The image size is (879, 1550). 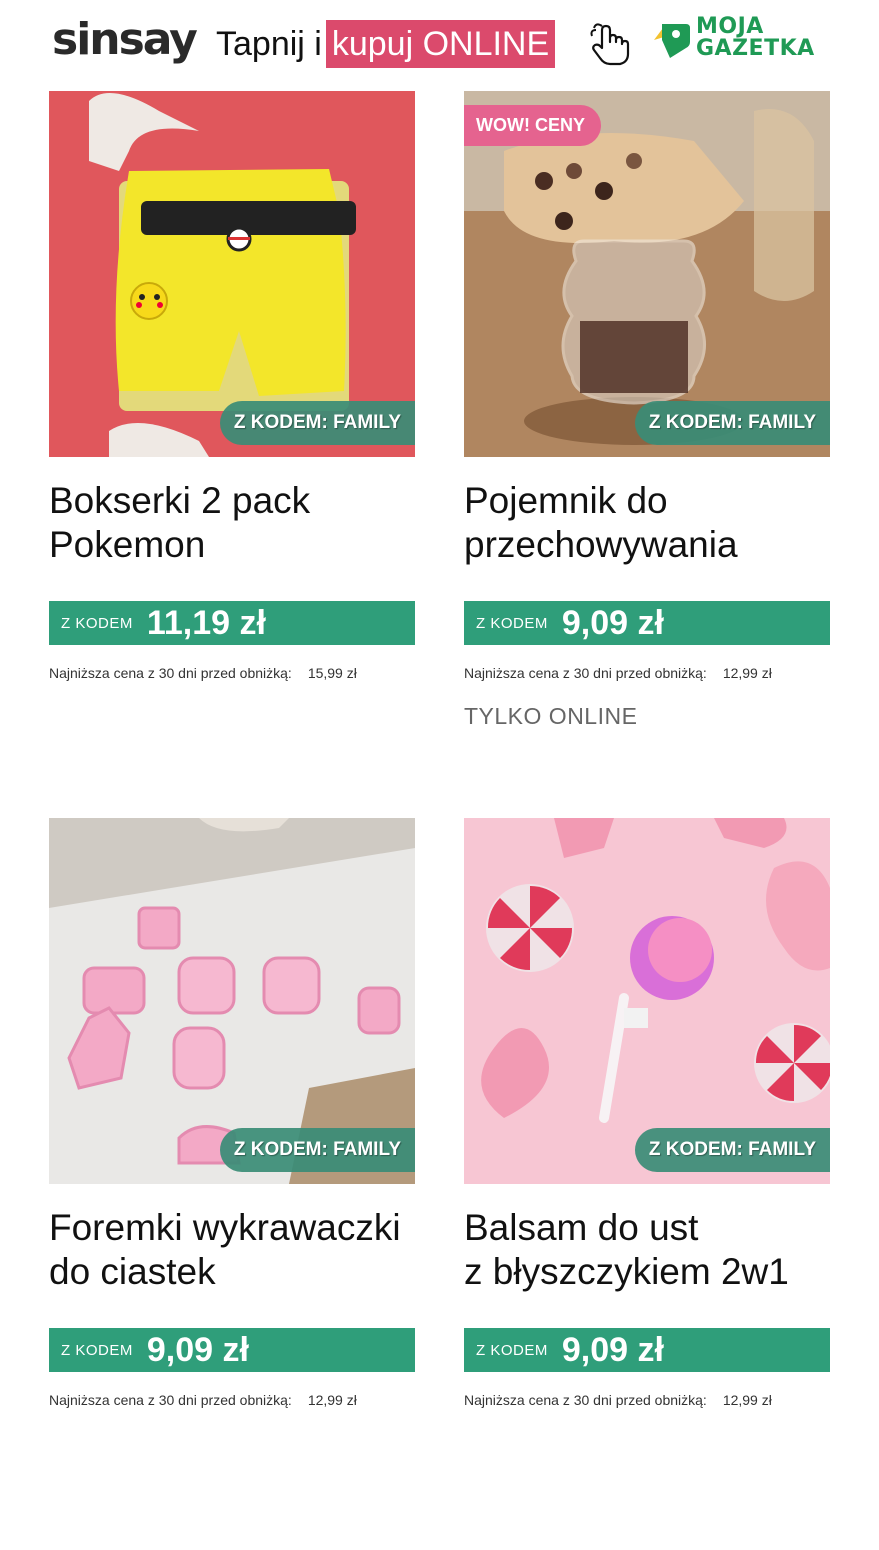 What do you see at coordinates (672, 41) in the screenshot?
I see `moja-gazetka-logo` at bounding box center [672, 41].